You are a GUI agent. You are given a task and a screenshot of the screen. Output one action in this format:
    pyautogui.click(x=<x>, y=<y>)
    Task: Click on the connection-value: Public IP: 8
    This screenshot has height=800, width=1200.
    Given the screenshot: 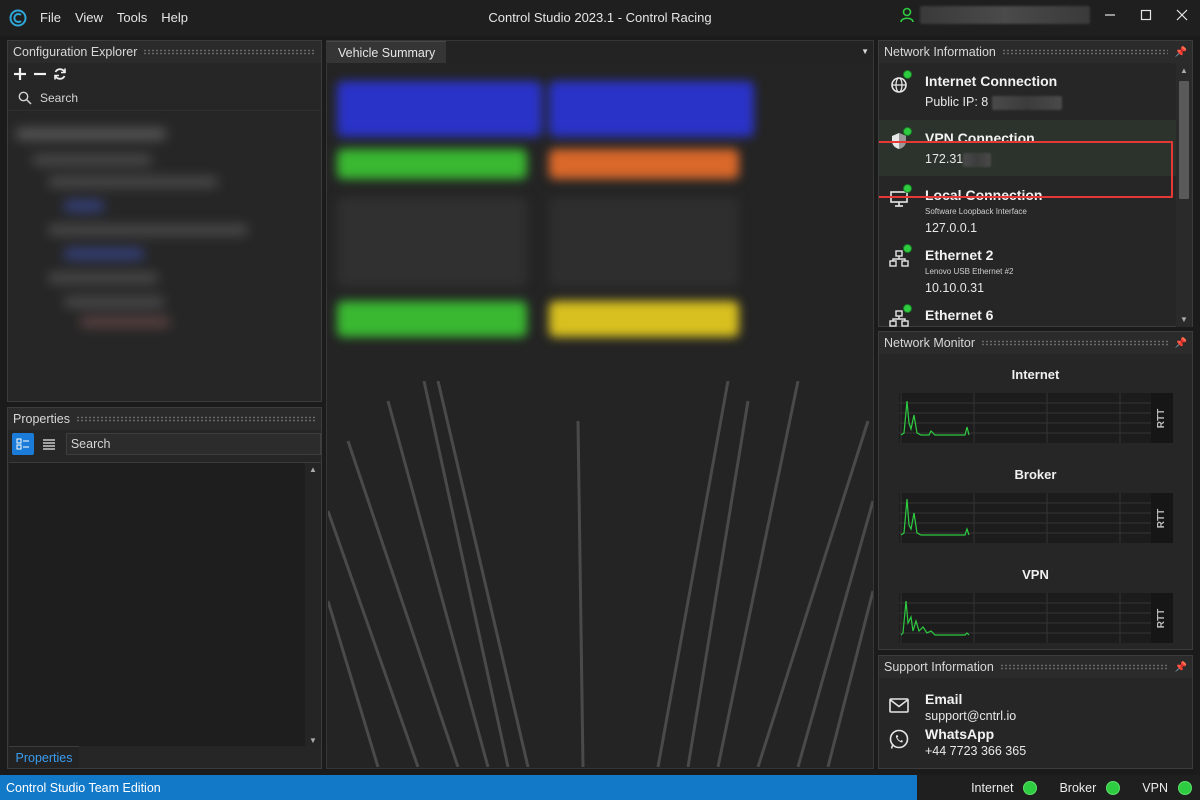 What is the action you would take?
    pyautogui.click(x=993, y=102)
    